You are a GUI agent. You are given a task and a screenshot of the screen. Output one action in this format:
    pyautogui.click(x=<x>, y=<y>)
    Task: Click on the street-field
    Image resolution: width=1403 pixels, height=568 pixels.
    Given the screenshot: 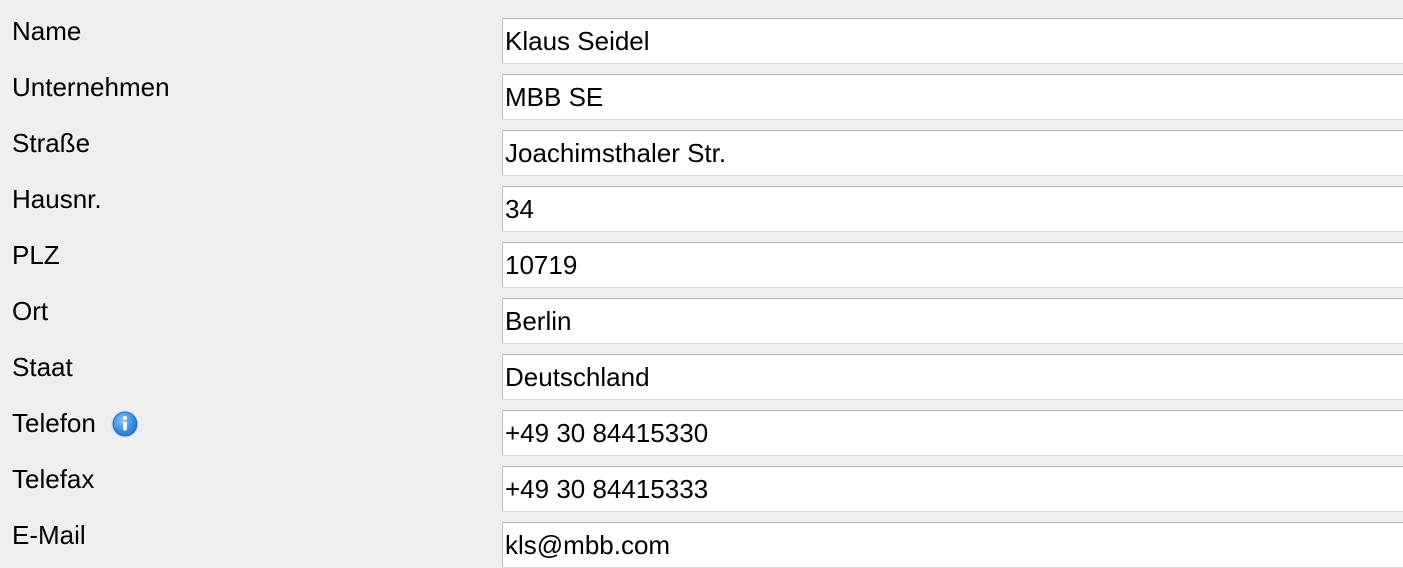 What is the action you would take?
    pyautogui.click(x=952, y=153)
    